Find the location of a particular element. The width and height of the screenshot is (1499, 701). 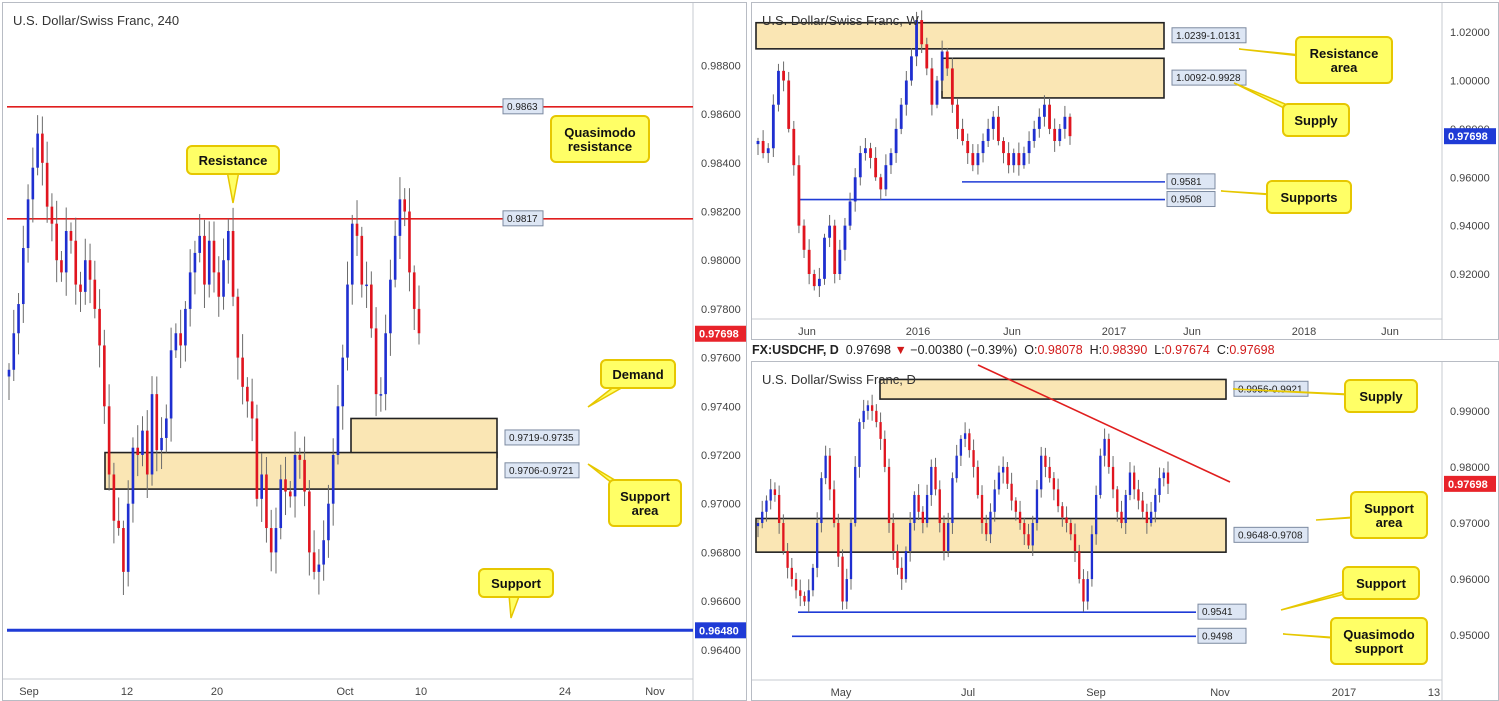

zone-box is located at coordinates (424, 438).